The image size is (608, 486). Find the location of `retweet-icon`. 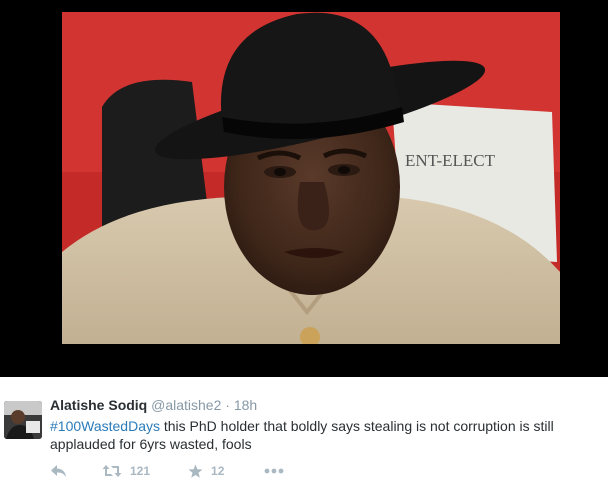

retweet-icon is located at coordinates (112, 471).